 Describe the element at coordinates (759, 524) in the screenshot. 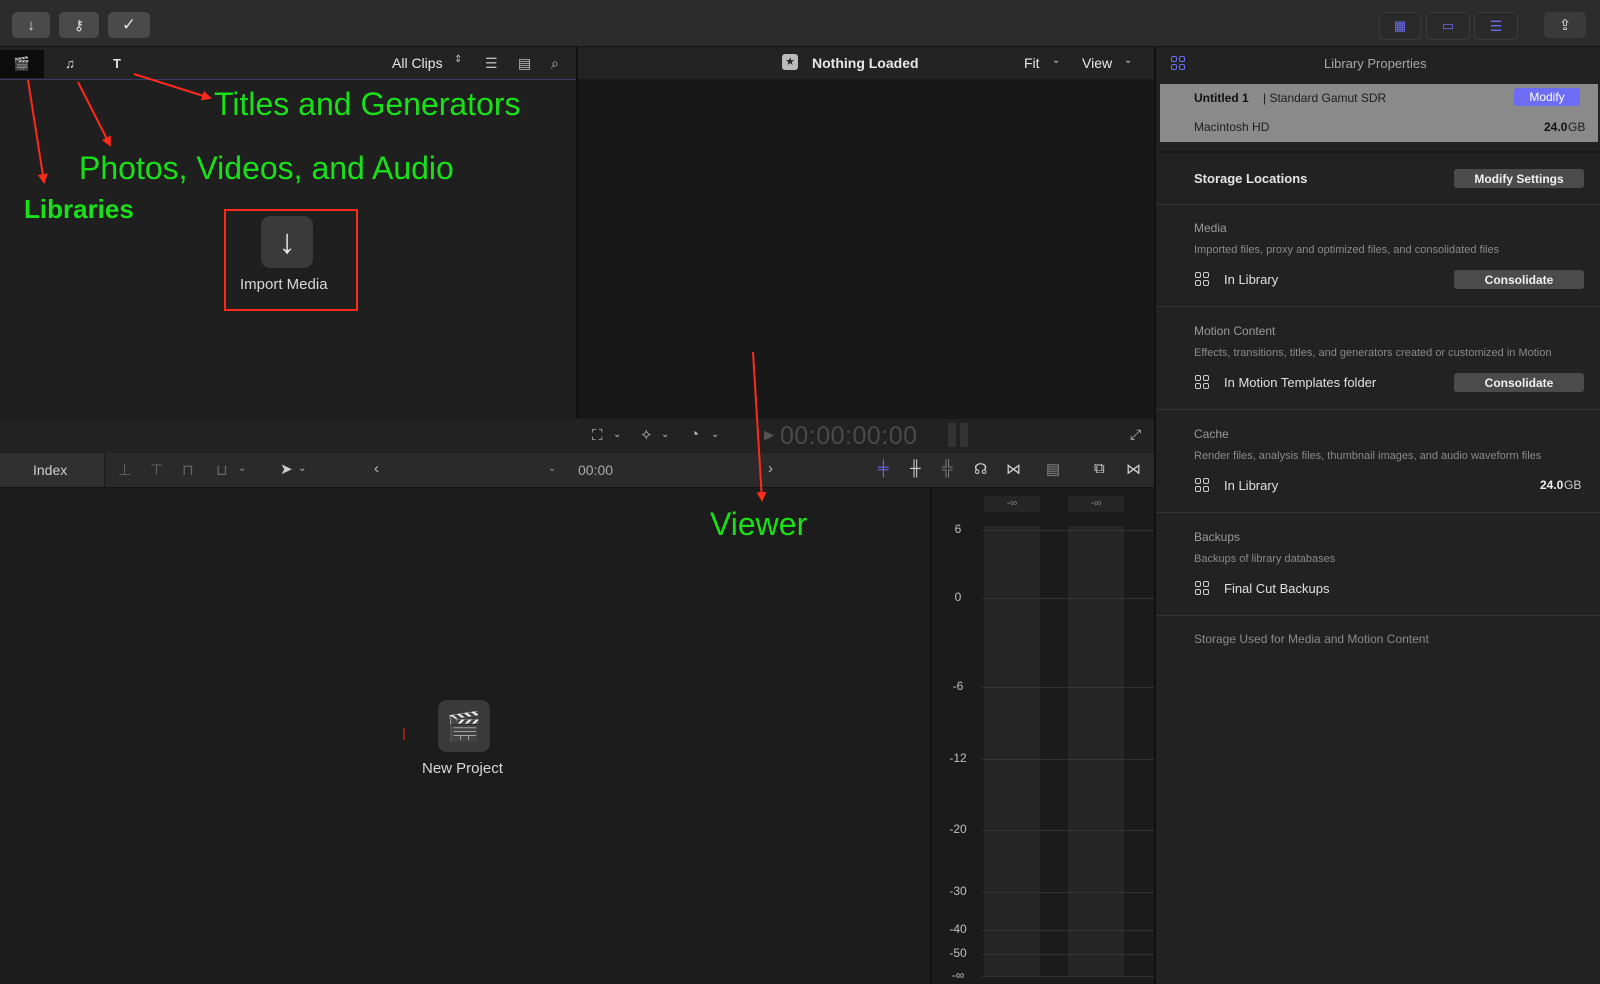

I see `annotation-viewer: Viewer` at that location.